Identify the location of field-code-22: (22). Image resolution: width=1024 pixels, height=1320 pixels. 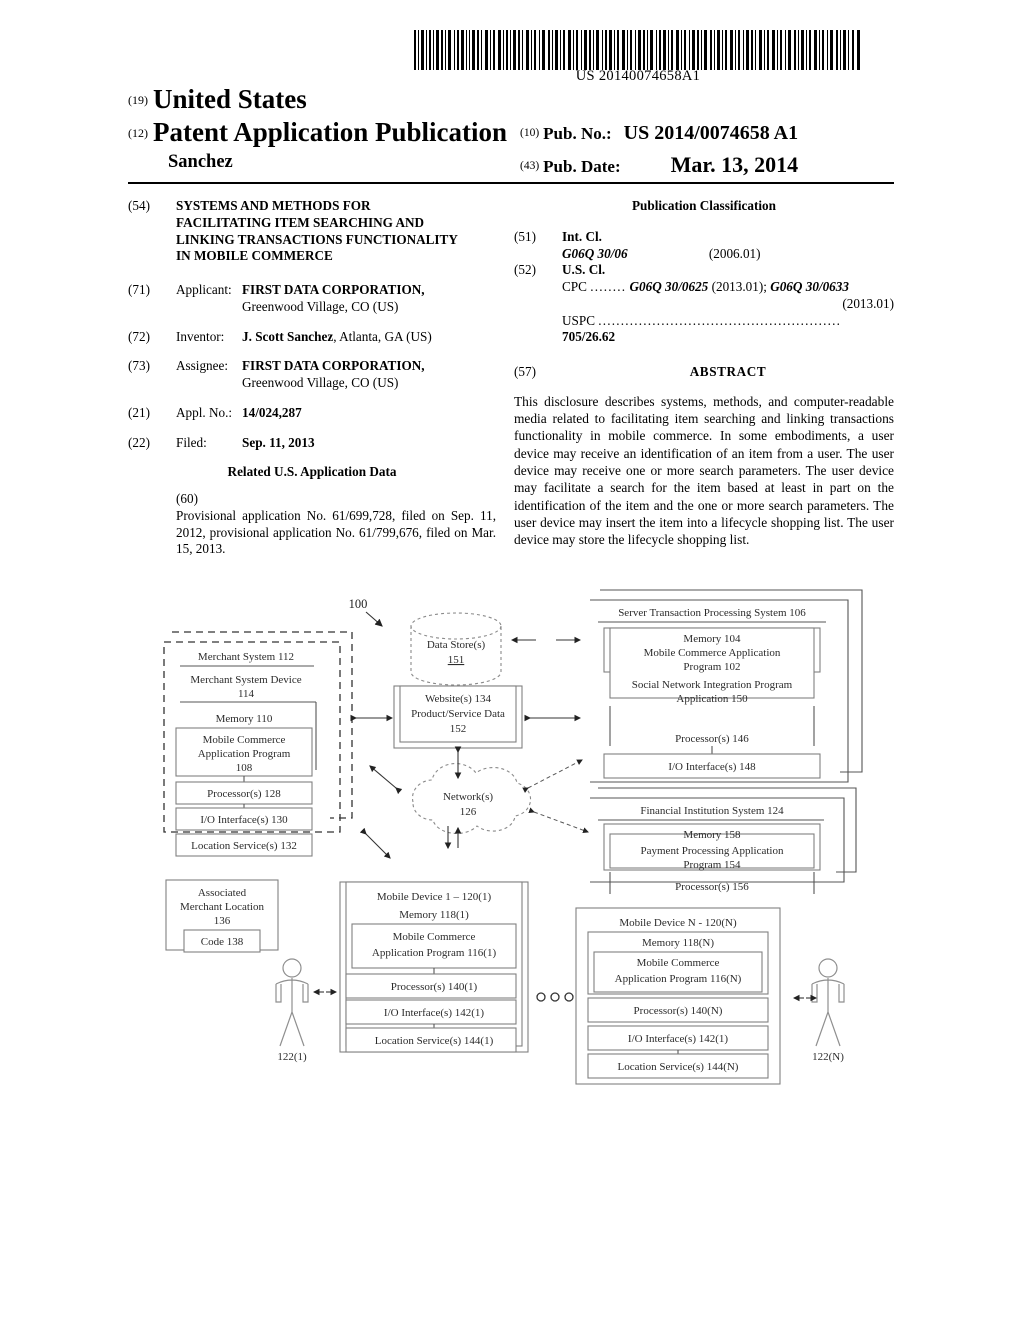
(139, 442).